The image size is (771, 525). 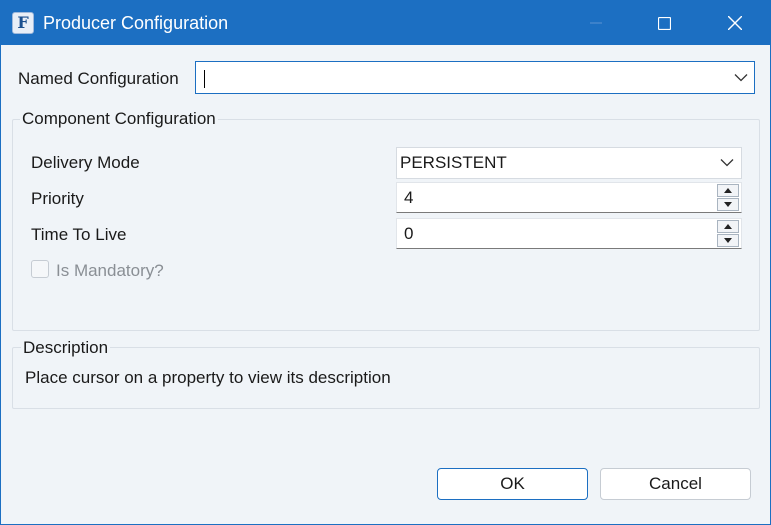 I want to click on close-icon, so click(x=735, y=23).